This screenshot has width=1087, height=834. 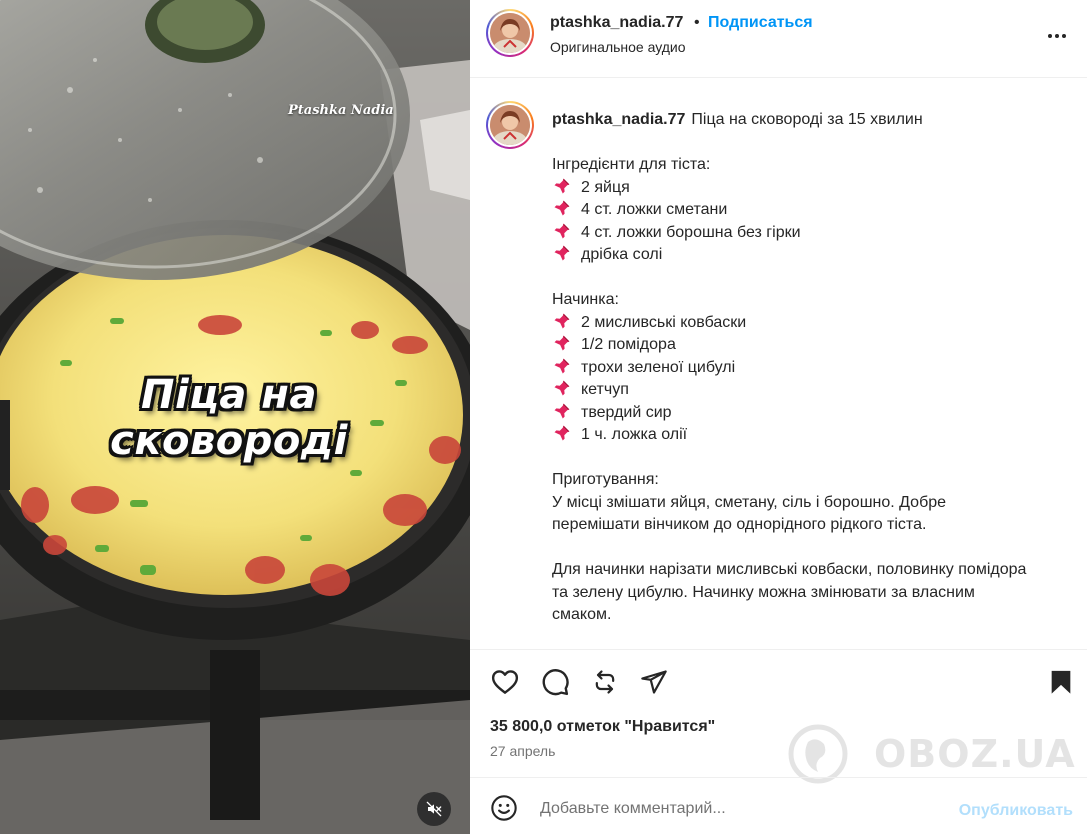 I want to click on dough-heading: Інгредієнти для тіста:, so click(x=631, y=164).